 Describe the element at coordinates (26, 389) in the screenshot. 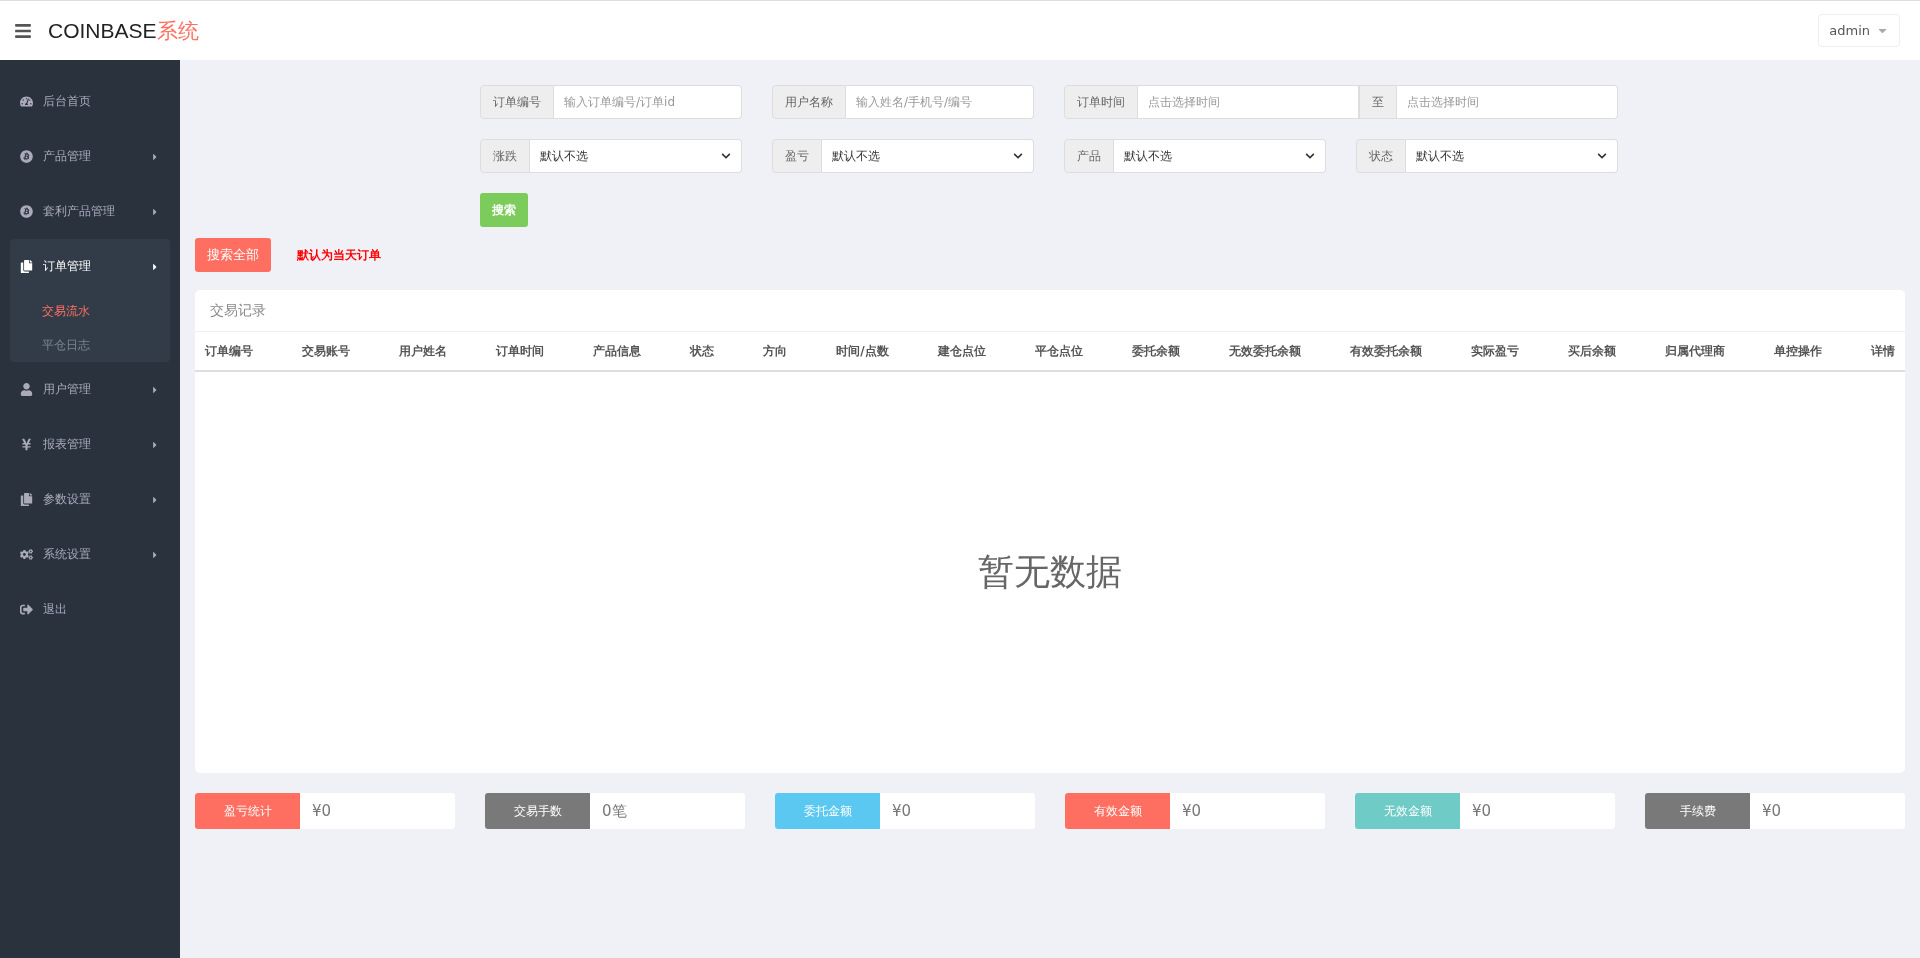

I see `user-icon` at that location.